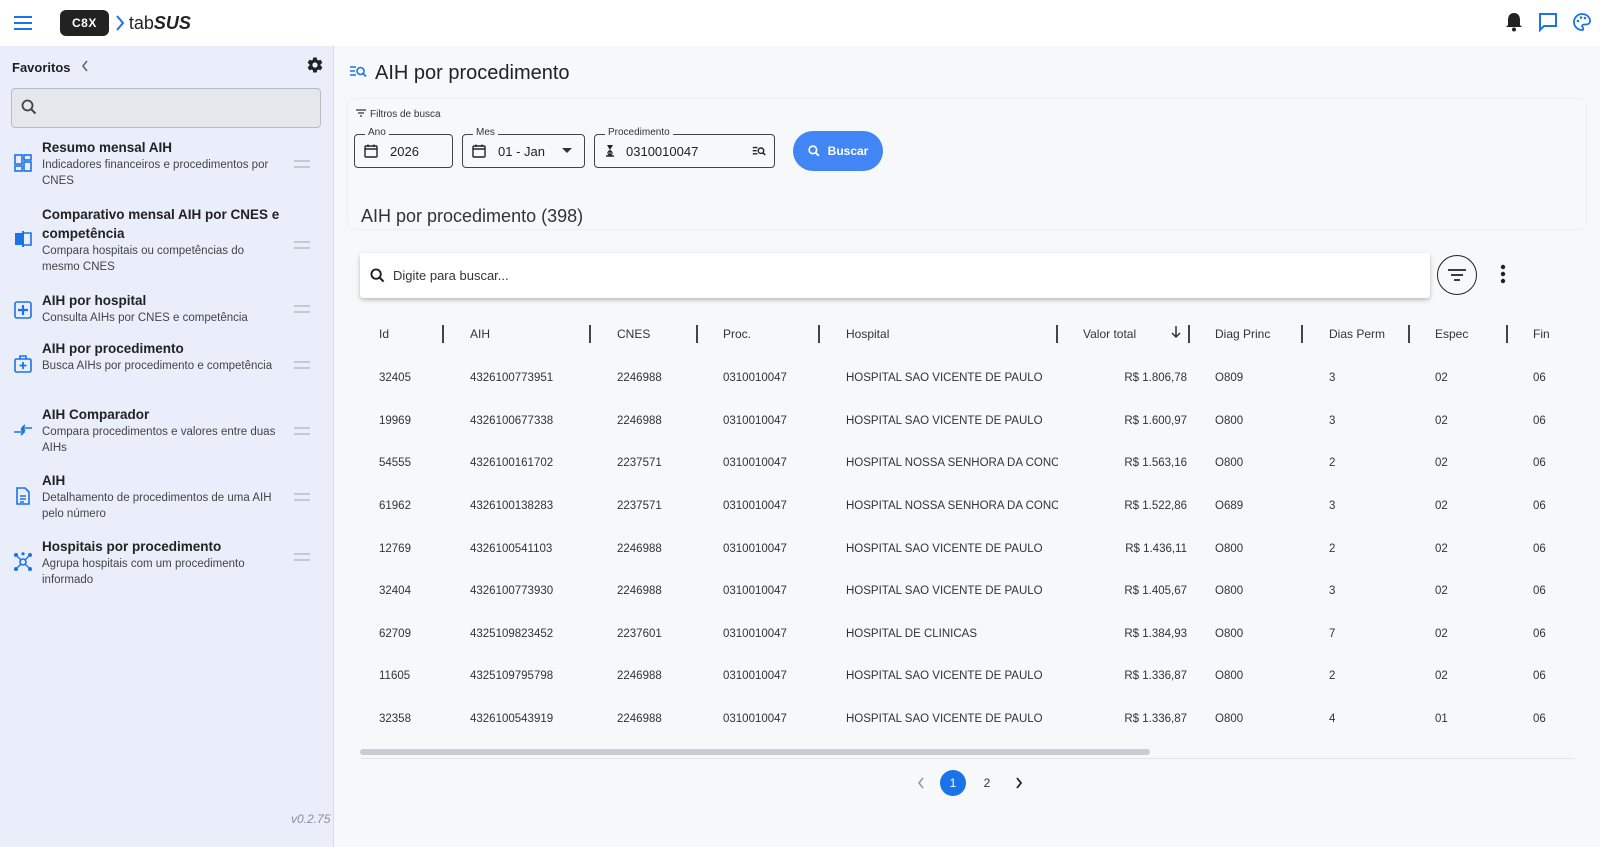 This screenshot has width=1600, height=847. I want to click on bell-icon, so click(1514, 22).